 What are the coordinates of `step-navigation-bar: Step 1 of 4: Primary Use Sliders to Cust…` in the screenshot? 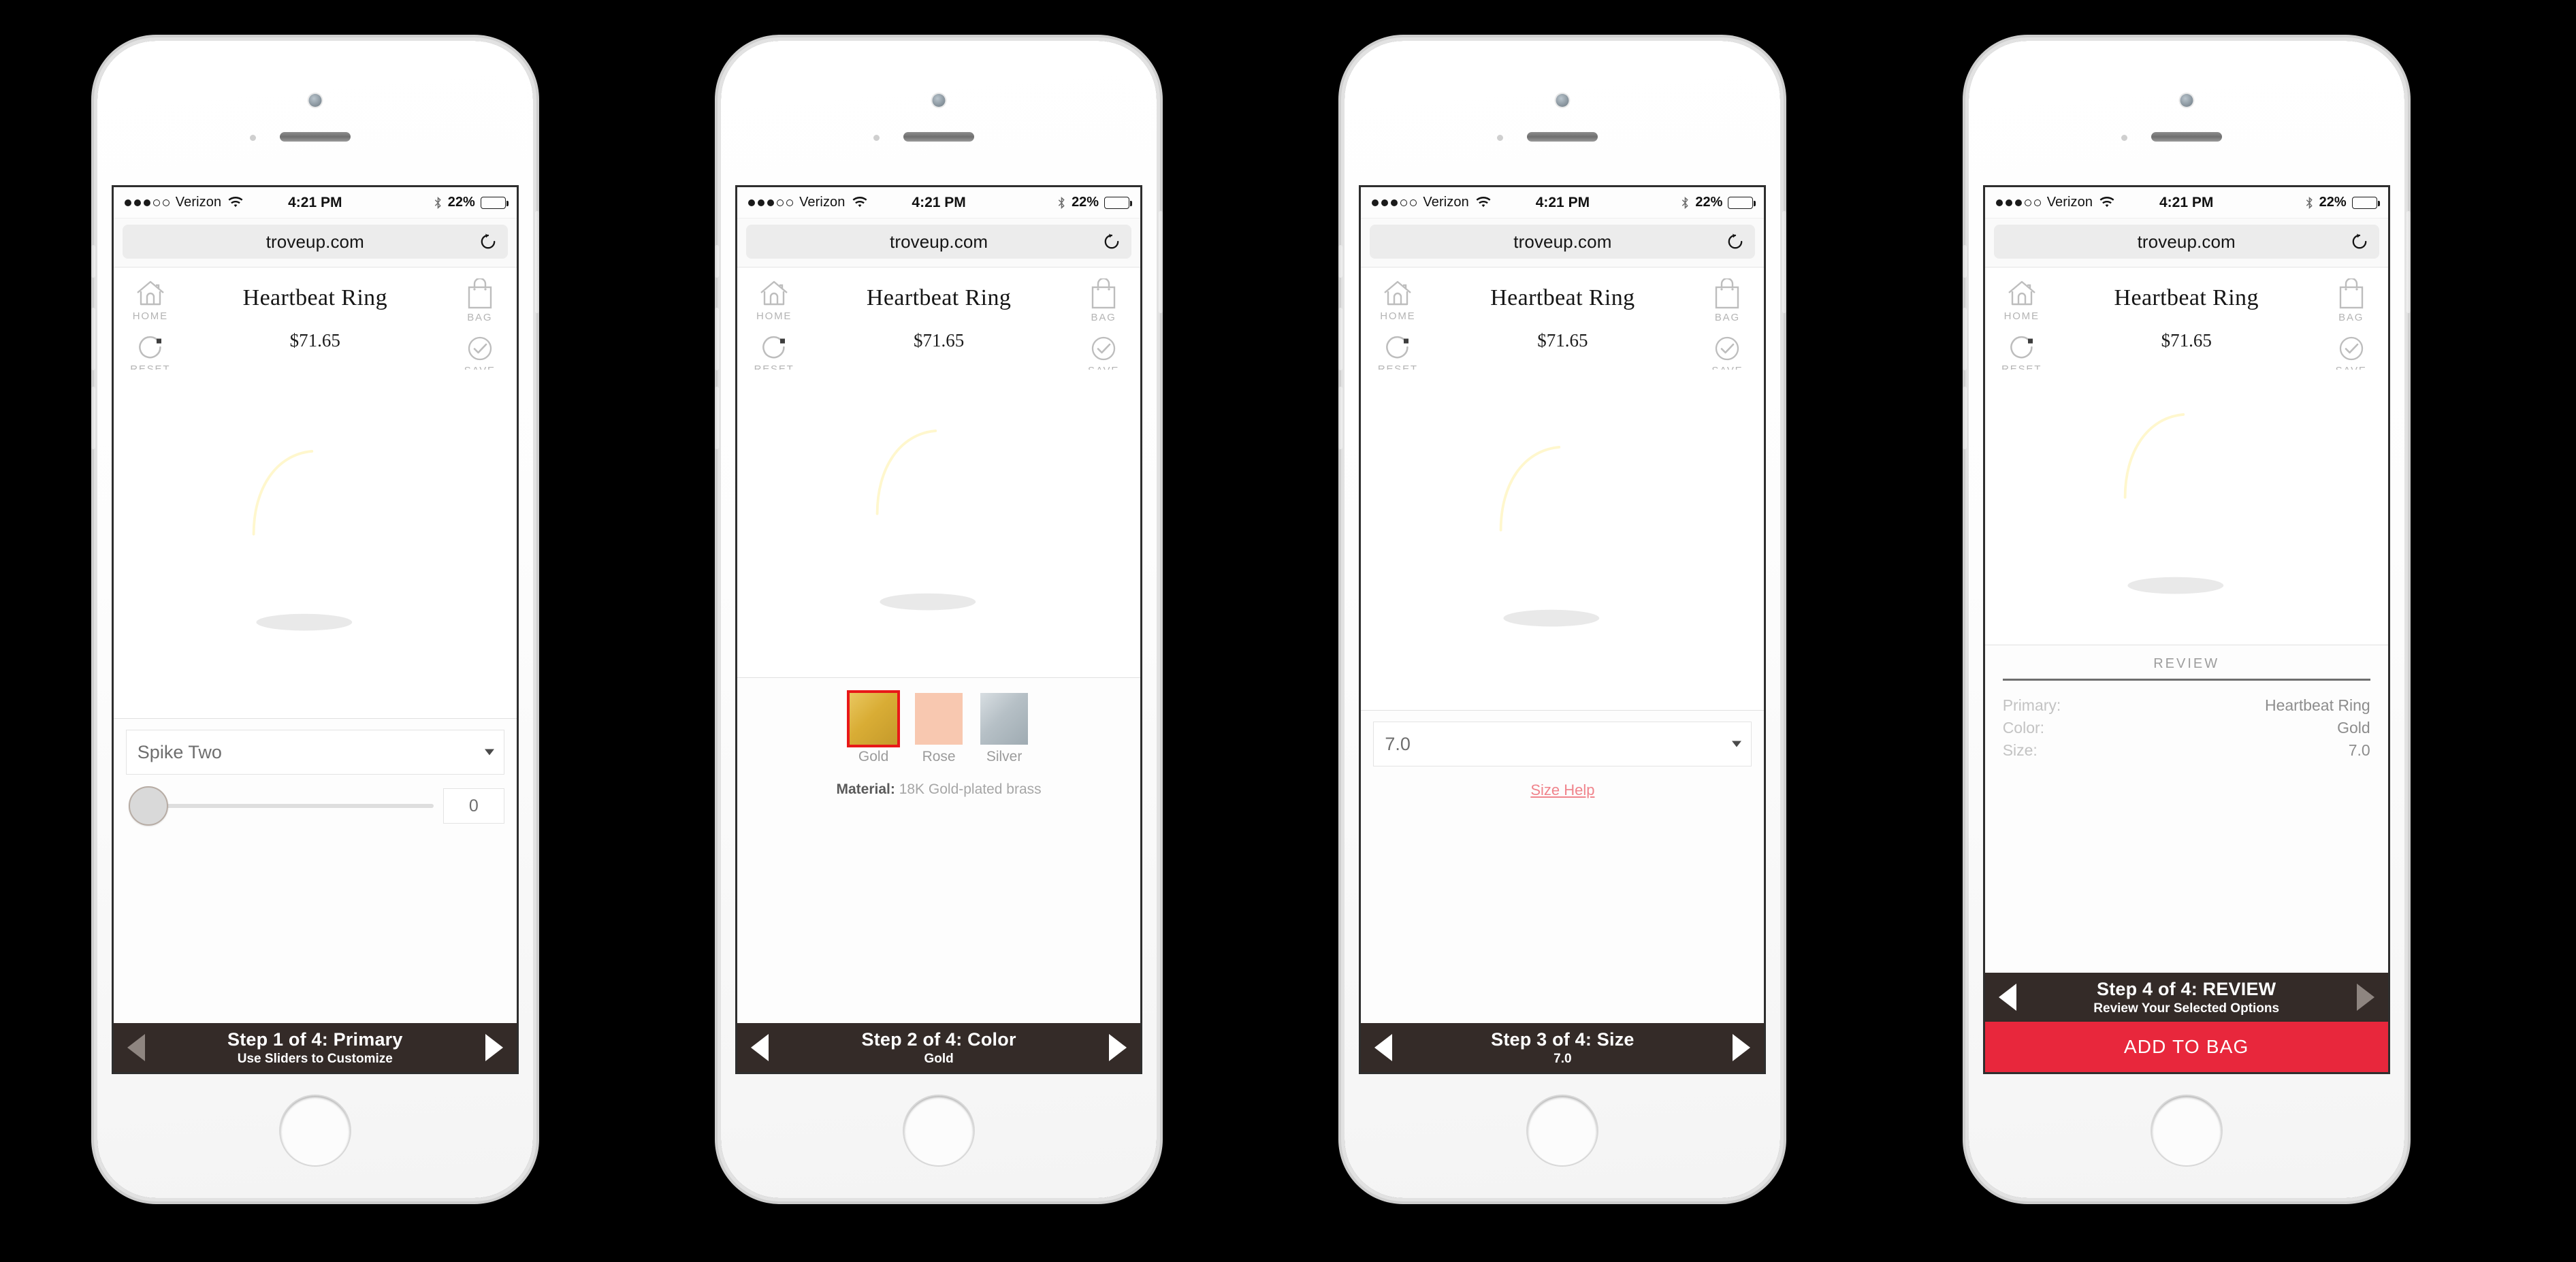 It's located at (315, 1047).